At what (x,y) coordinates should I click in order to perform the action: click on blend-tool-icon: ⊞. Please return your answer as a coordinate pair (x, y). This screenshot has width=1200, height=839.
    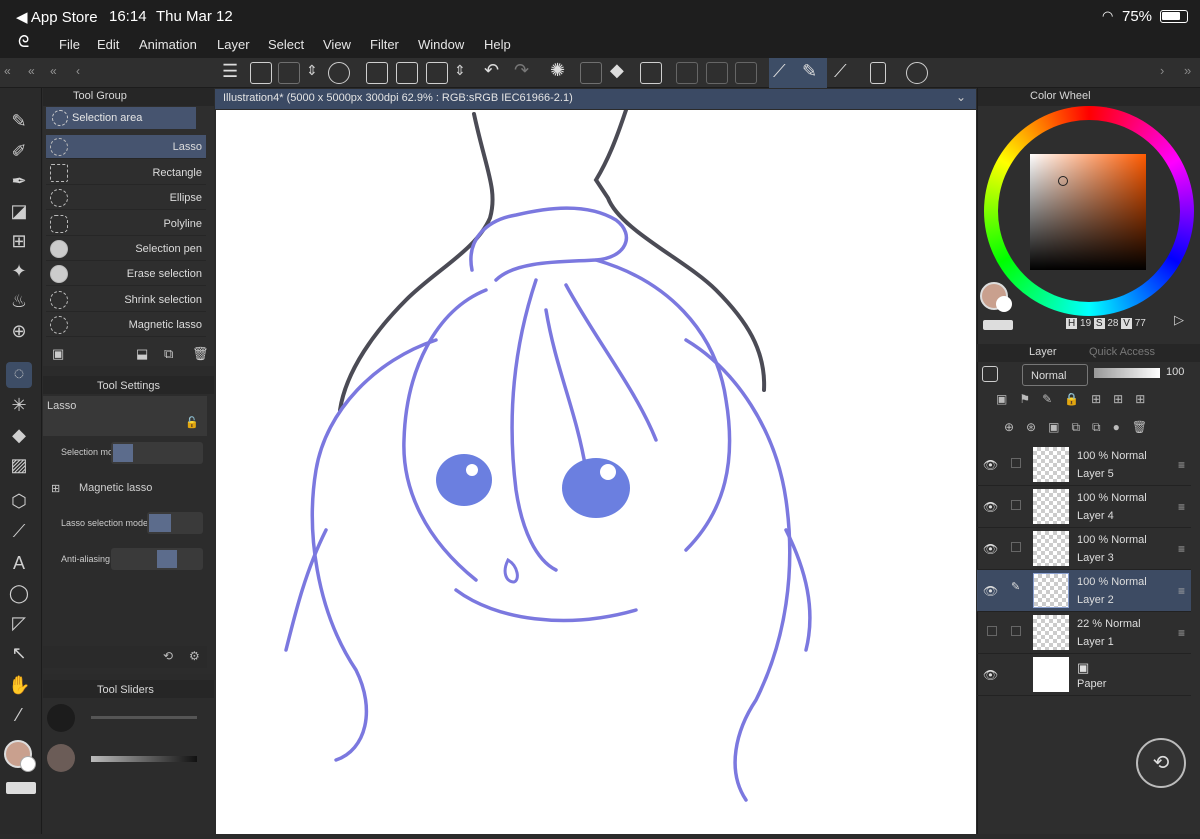
    Looking at the image, I should click on (19, 241).